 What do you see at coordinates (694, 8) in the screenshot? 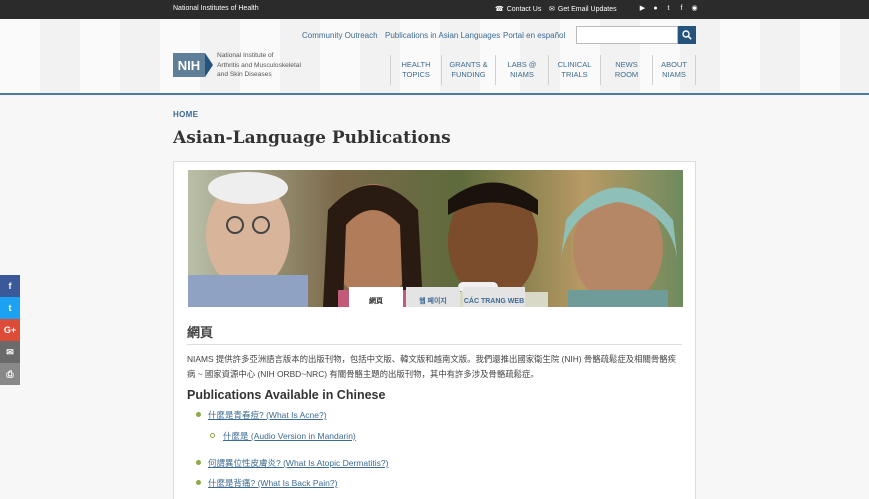
I see `rss-icon: ◉` at bounding box center [694, 8].